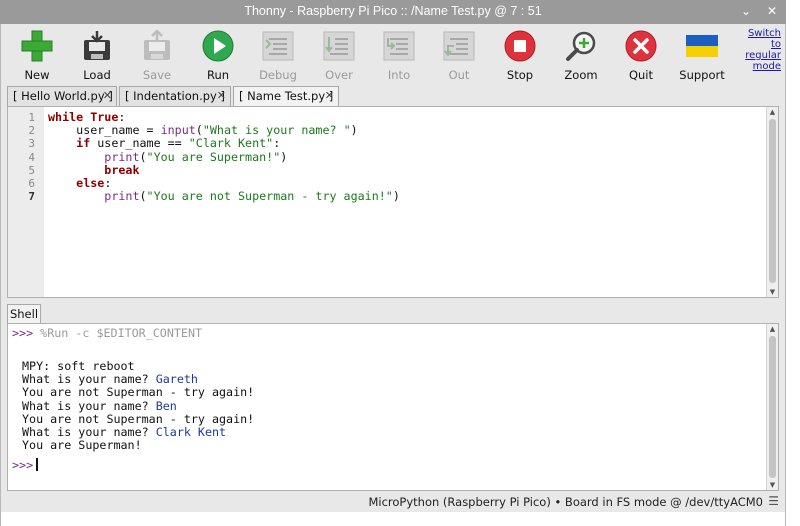 Image resolution: width=800 pixels, height=526 pixels. I want to click on quit-icon, so click(641, 46).